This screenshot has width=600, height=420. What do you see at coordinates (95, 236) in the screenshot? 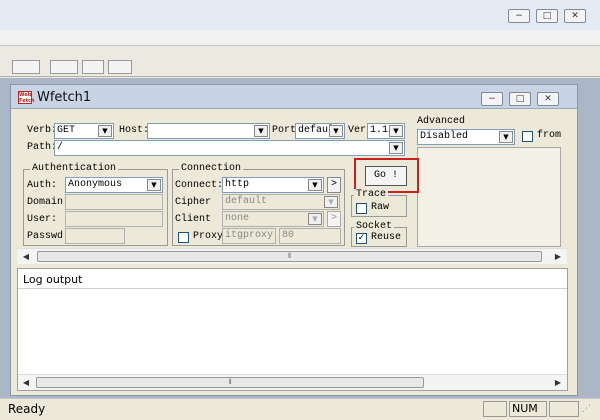
I see `passwd-input` at bounding box center [95, 236].